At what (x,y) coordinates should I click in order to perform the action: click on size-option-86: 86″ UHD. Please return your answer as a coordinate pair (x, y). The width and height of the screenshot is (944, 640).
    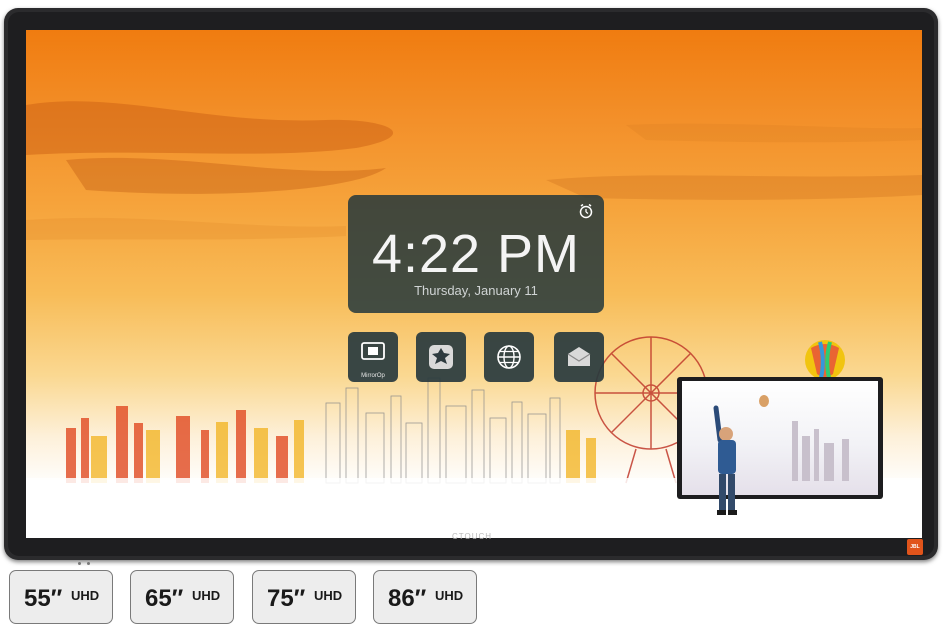
    Looking at the image, I should click on (425, 597).